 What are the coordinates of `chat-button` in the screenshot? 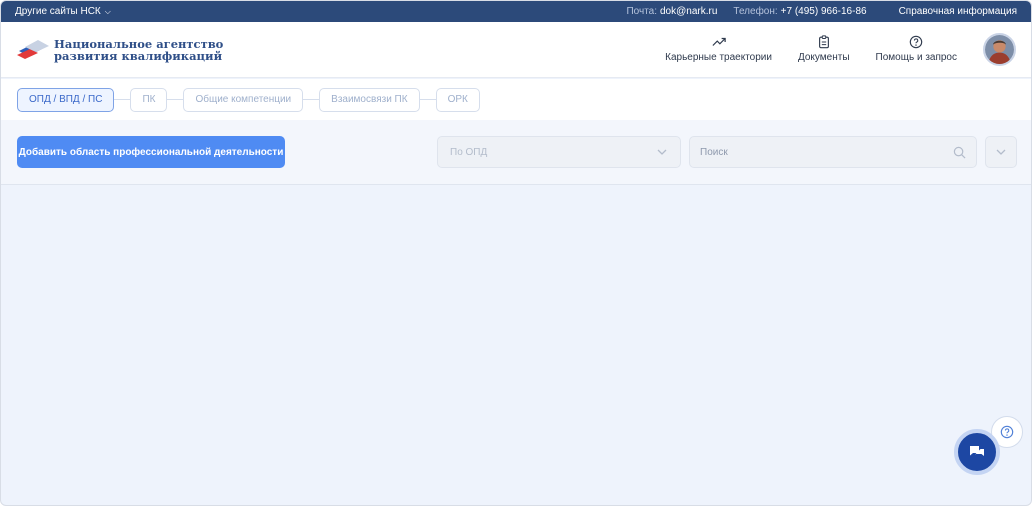 It's located at (977, 452).